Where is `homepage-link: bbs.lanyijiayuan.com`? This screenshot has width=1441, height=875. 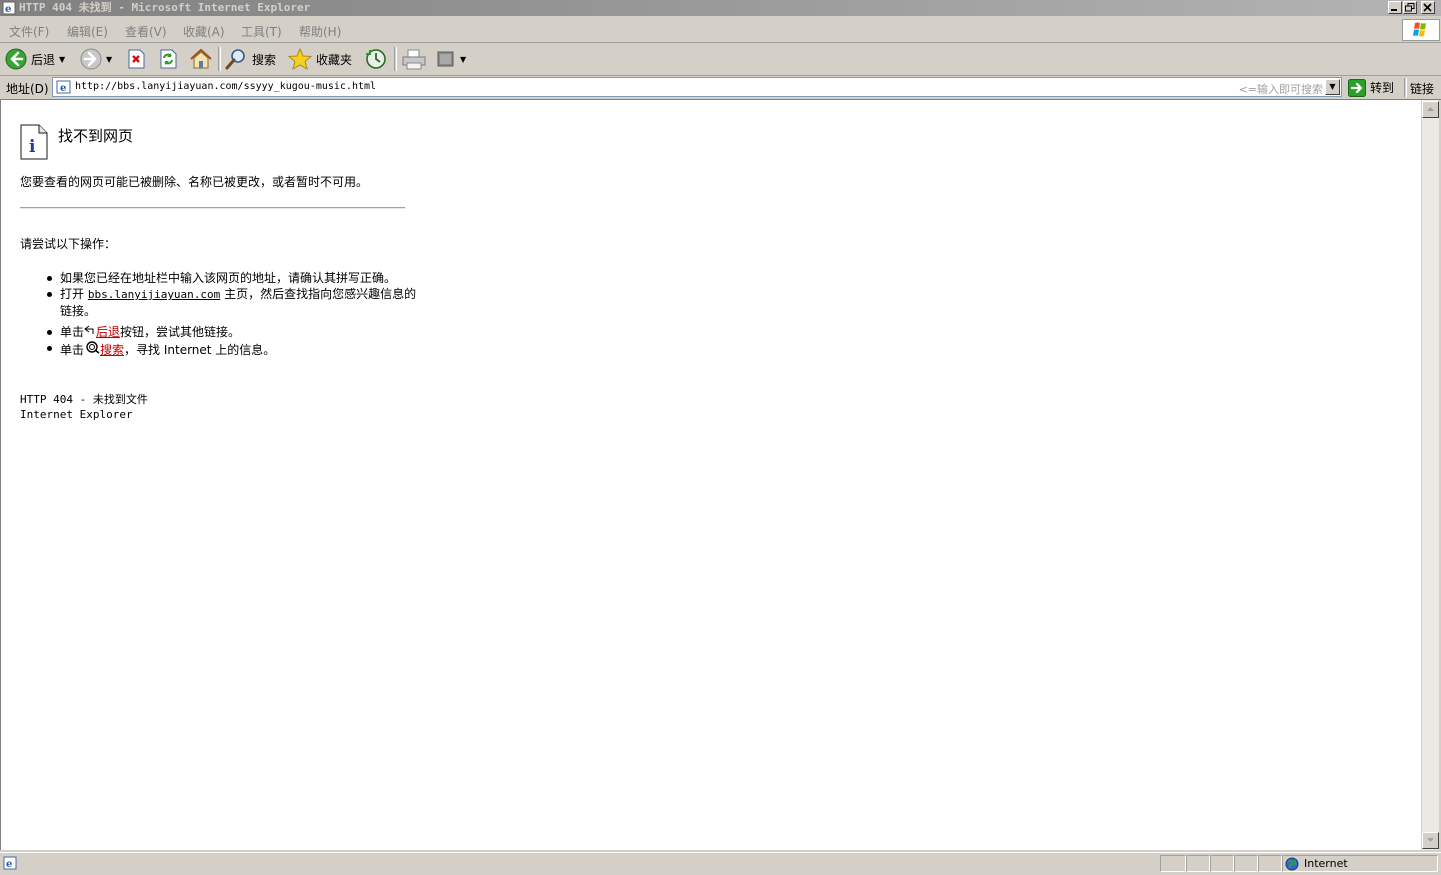
homepage-link: bbs.lanyijiayuan.com is located at coordinates (154, 294).